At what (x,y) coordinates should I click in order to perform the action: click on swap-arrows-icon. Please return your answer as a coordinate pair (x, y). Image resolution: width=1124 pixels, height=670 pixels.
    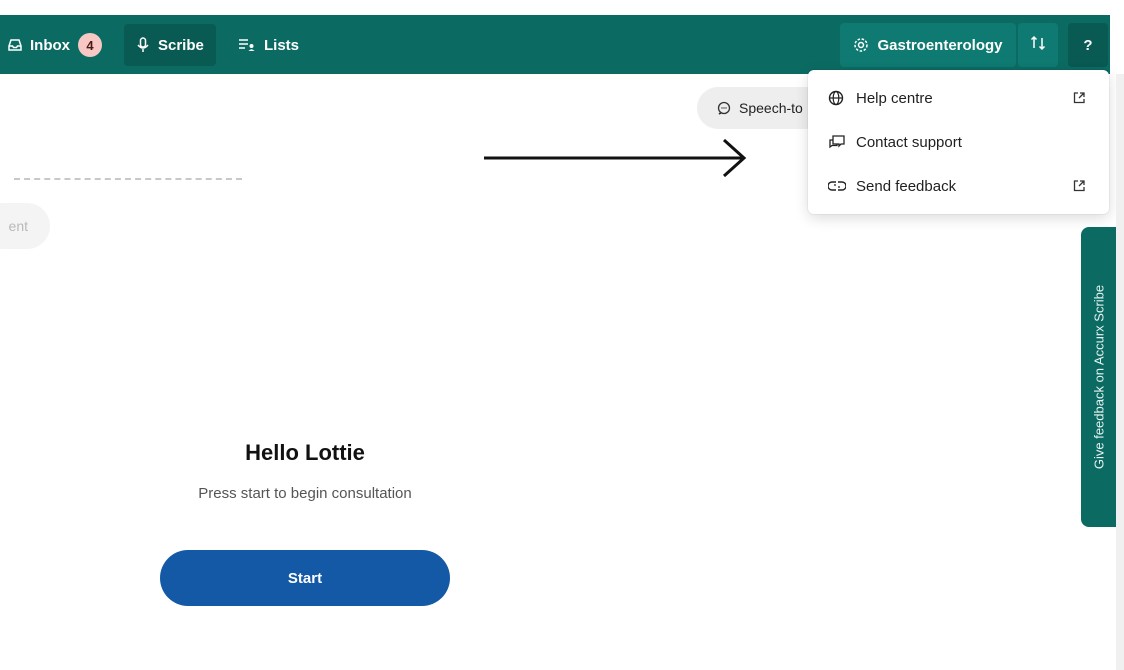
    Looking at the image, I should click on (1038, 45).